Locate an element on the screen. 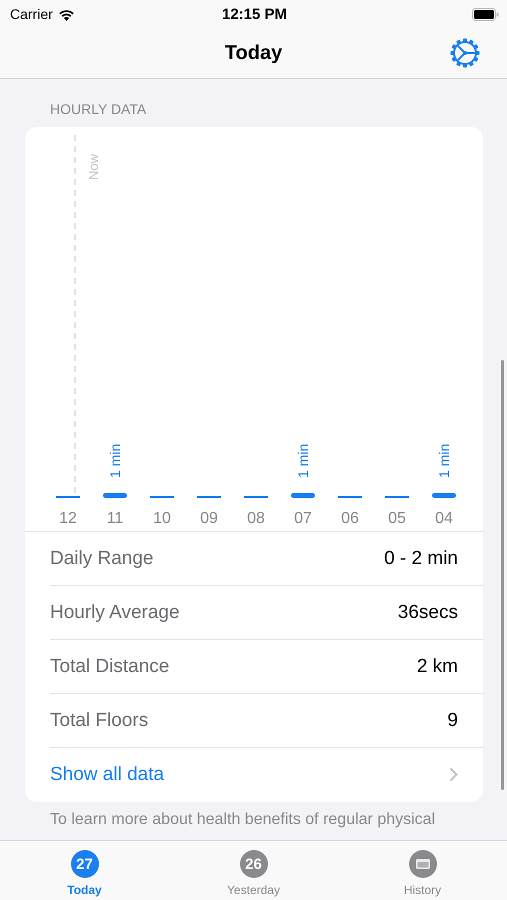 Image resolution: width=507 pixels, height=900 pixels. hour-label: 12 is located at coordinates (68, 518).